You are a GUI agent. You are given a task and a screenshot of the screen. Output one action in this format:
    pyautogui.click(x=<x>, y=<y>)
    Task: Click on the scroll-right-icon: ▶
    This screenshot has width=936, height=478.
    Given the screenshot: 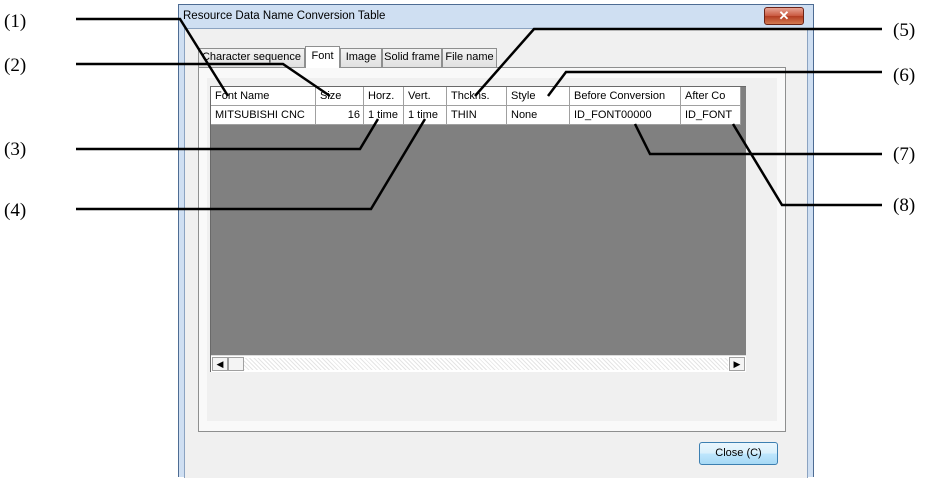 What is the action you would take?
    pyautogui.click(x=737, y=364)
    